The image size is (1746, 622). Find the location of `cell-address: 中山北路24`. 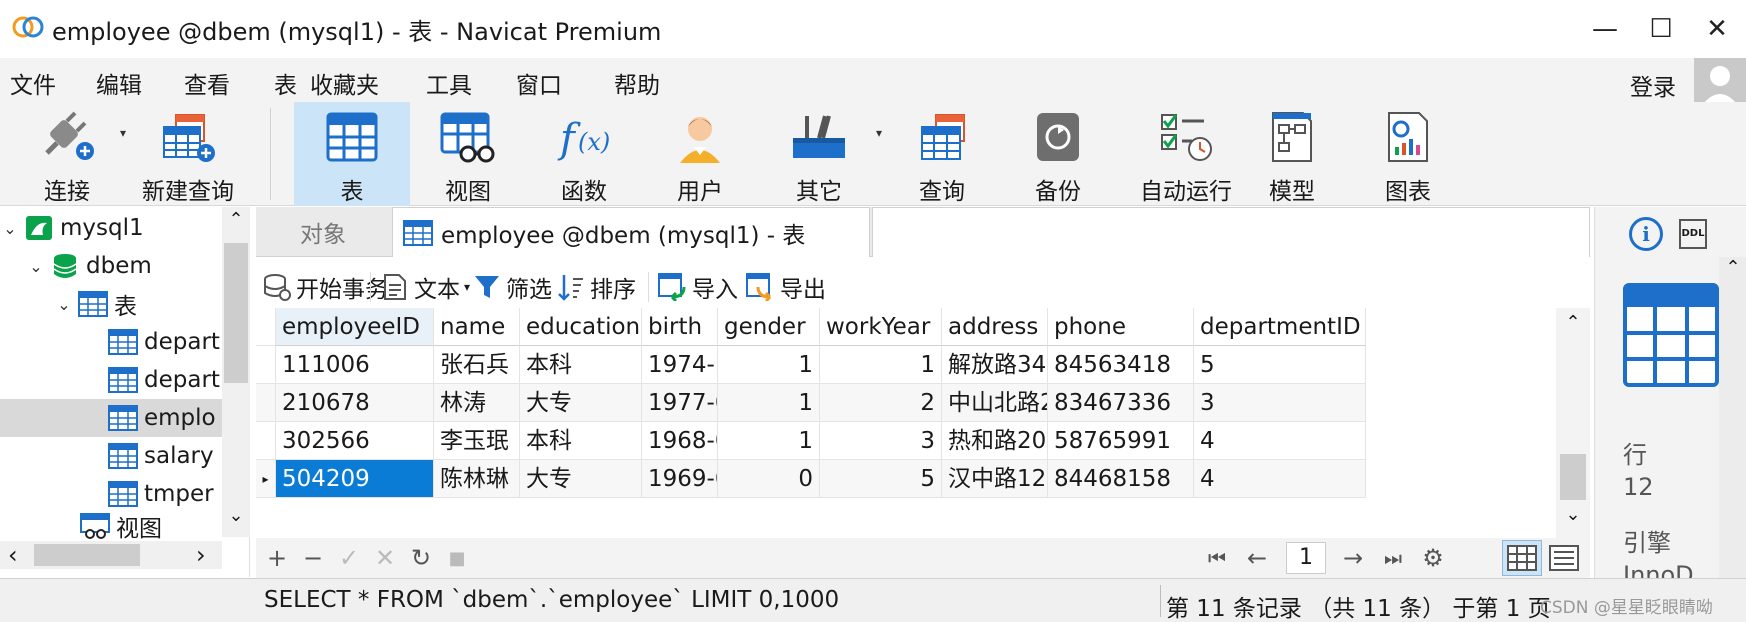

cell-address: 中山北路24 is located at coordinates (995, 403).